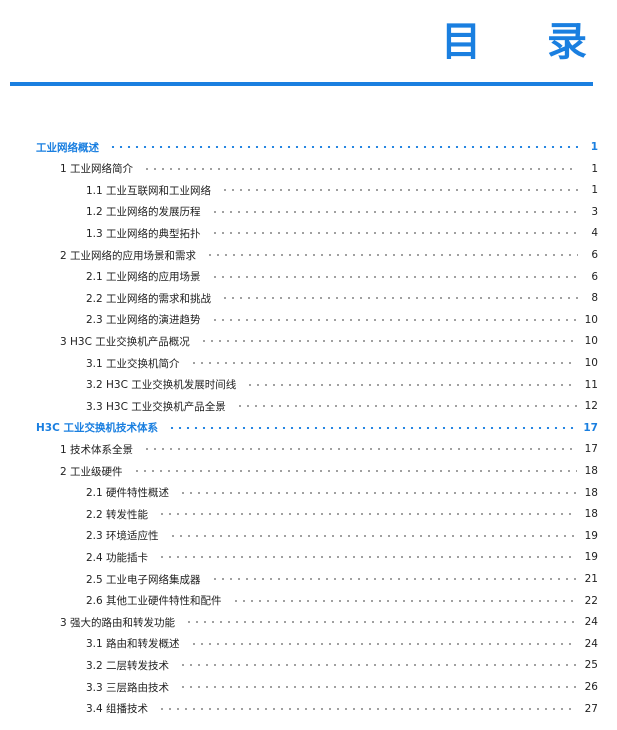 Image resolution: width=617 pixels, height=730 pixels. I want to click on toc-entry: 1 技术体系全景 17, so click(329, 449).